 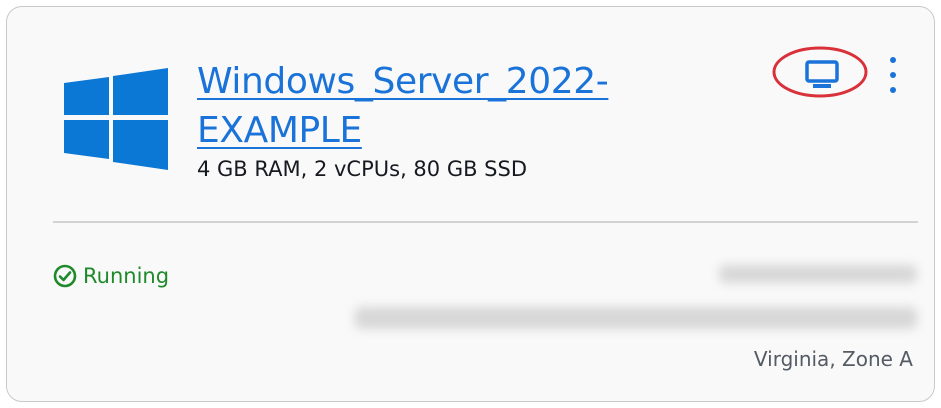 What do you see at coordinates (818, 274) in the screenshot?
I see `redacted-ip-address` at bounding box center [818, 274].